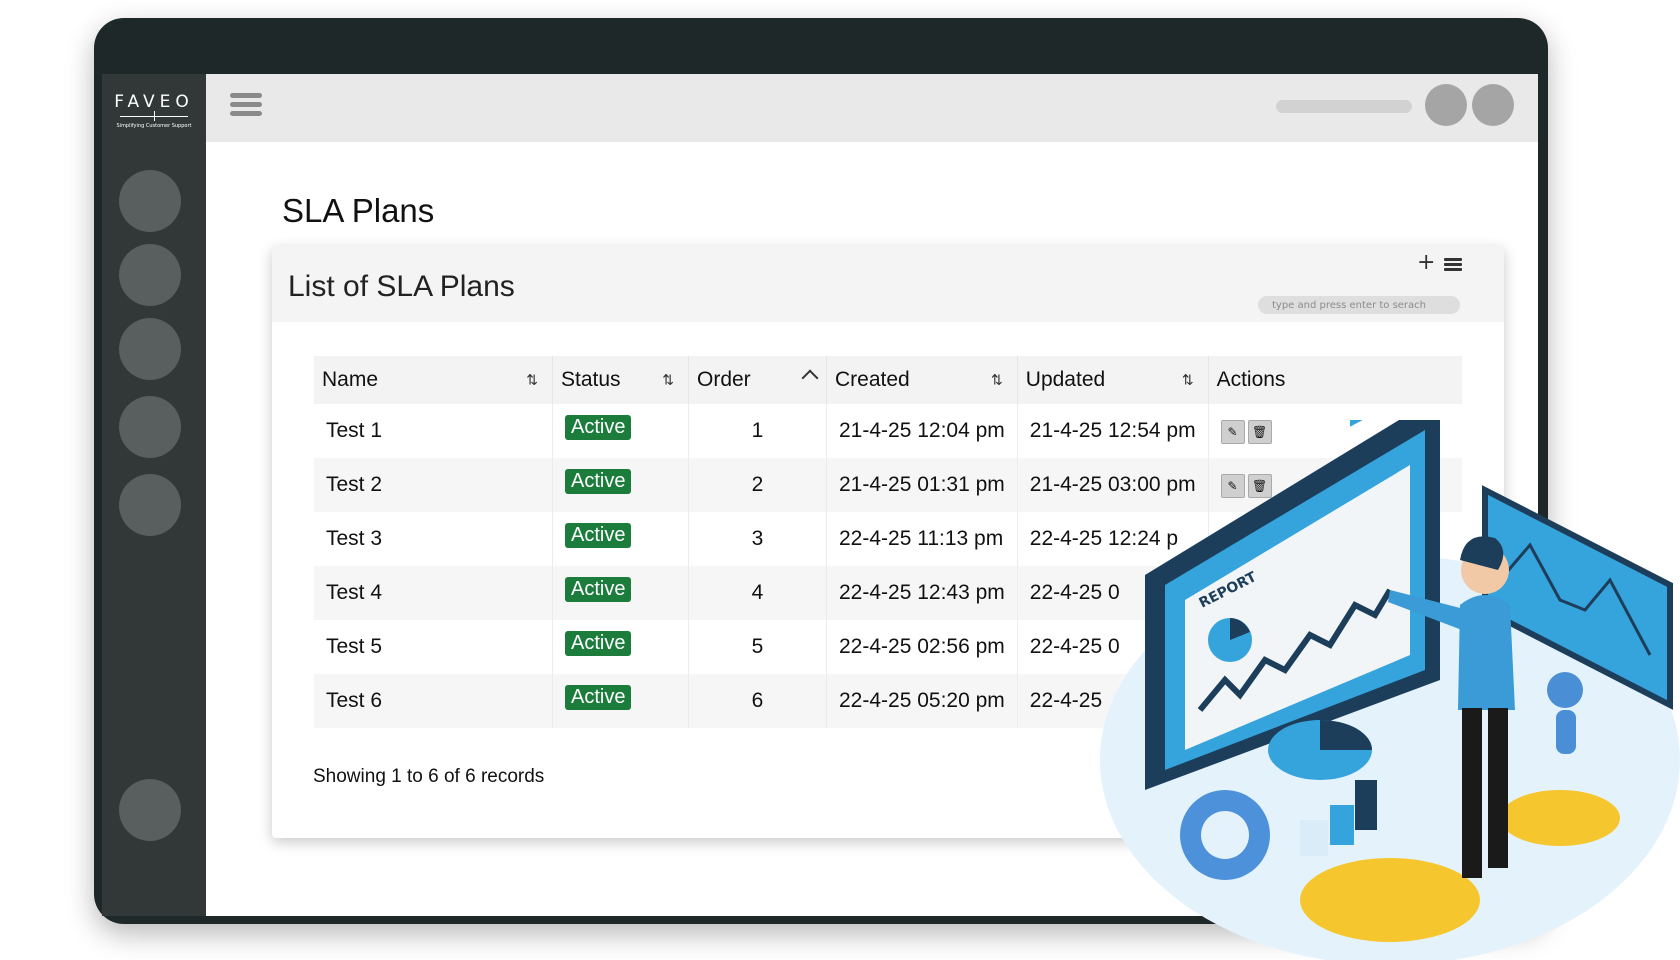  Describe the element at coordinates (1370, 423) in the screenshot. I see `report-grid-icon` at that location.